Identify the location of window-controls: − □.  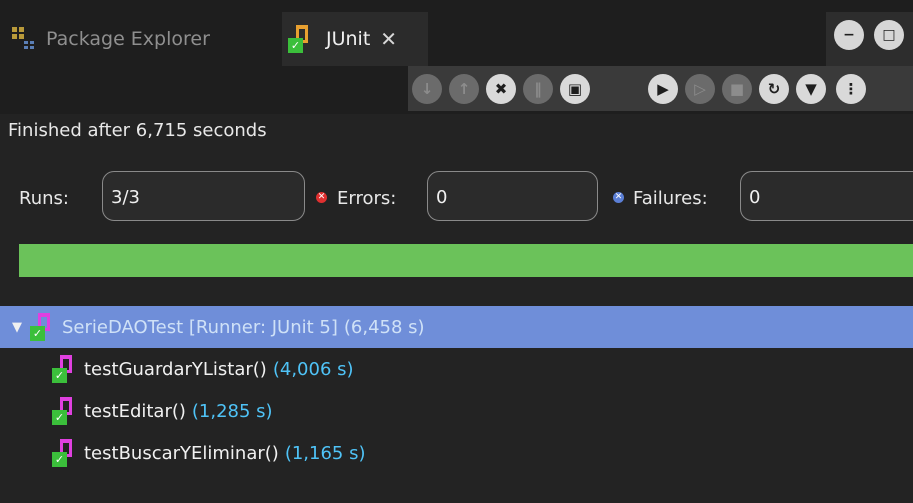
(869, 39).